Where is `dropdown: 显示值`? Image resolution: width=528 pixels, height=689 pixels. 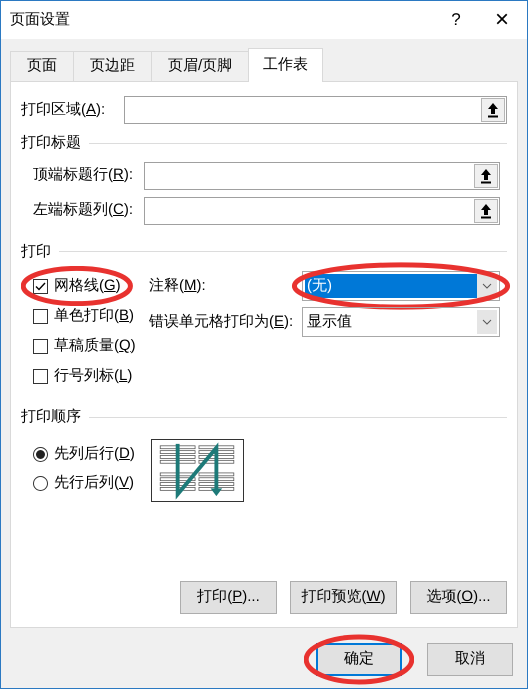
dropdown: 显示值 is located at coordinates (401, 322).